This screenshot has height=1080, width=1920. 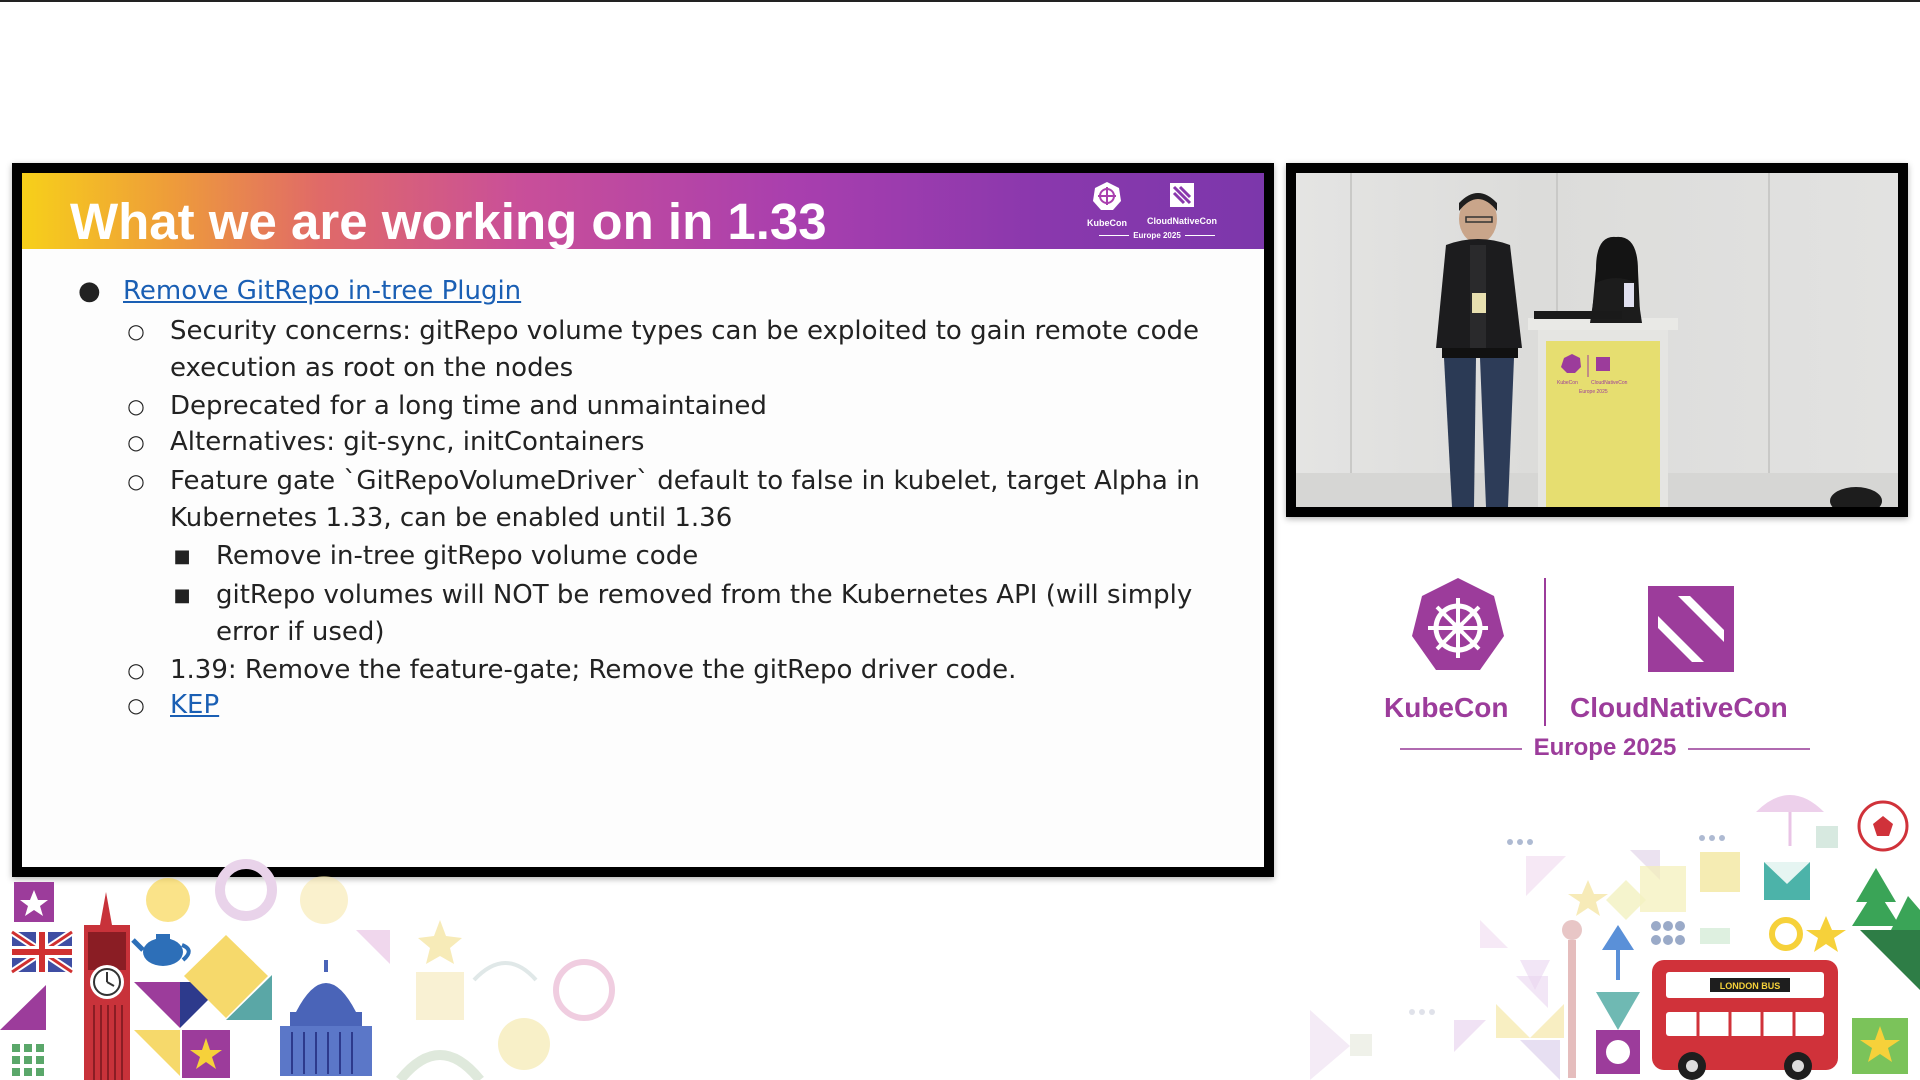 I want to click on football-icon, so click(x=1883, y=826).